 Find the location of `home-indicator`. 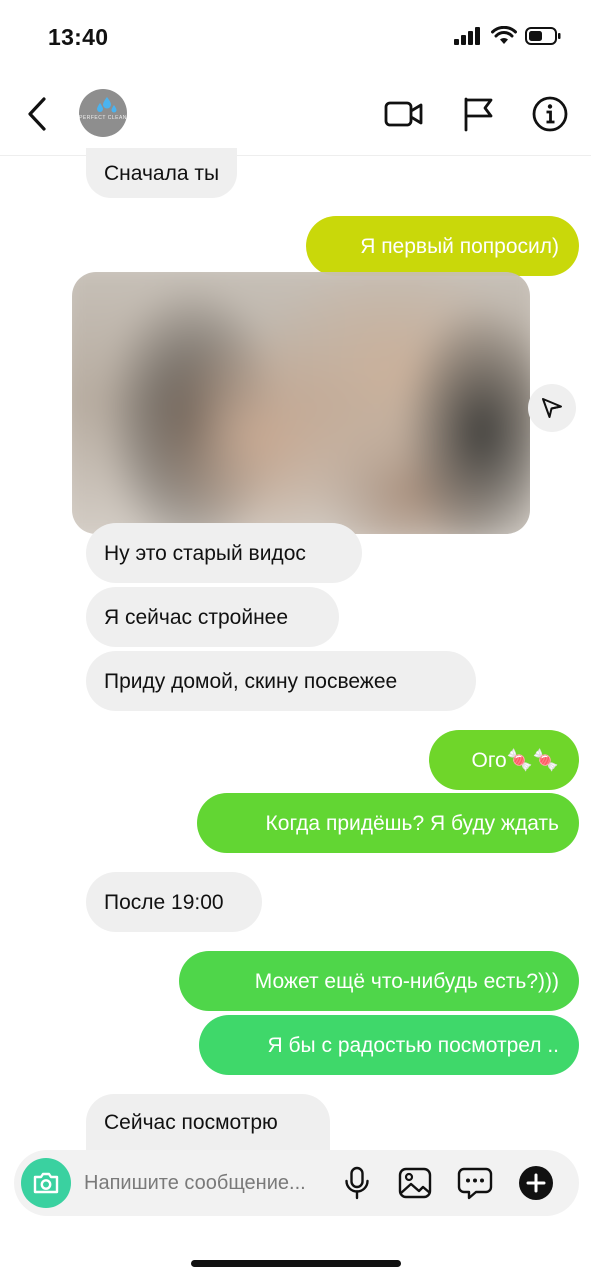

home-indicator is located at coordinates (296, 1263).